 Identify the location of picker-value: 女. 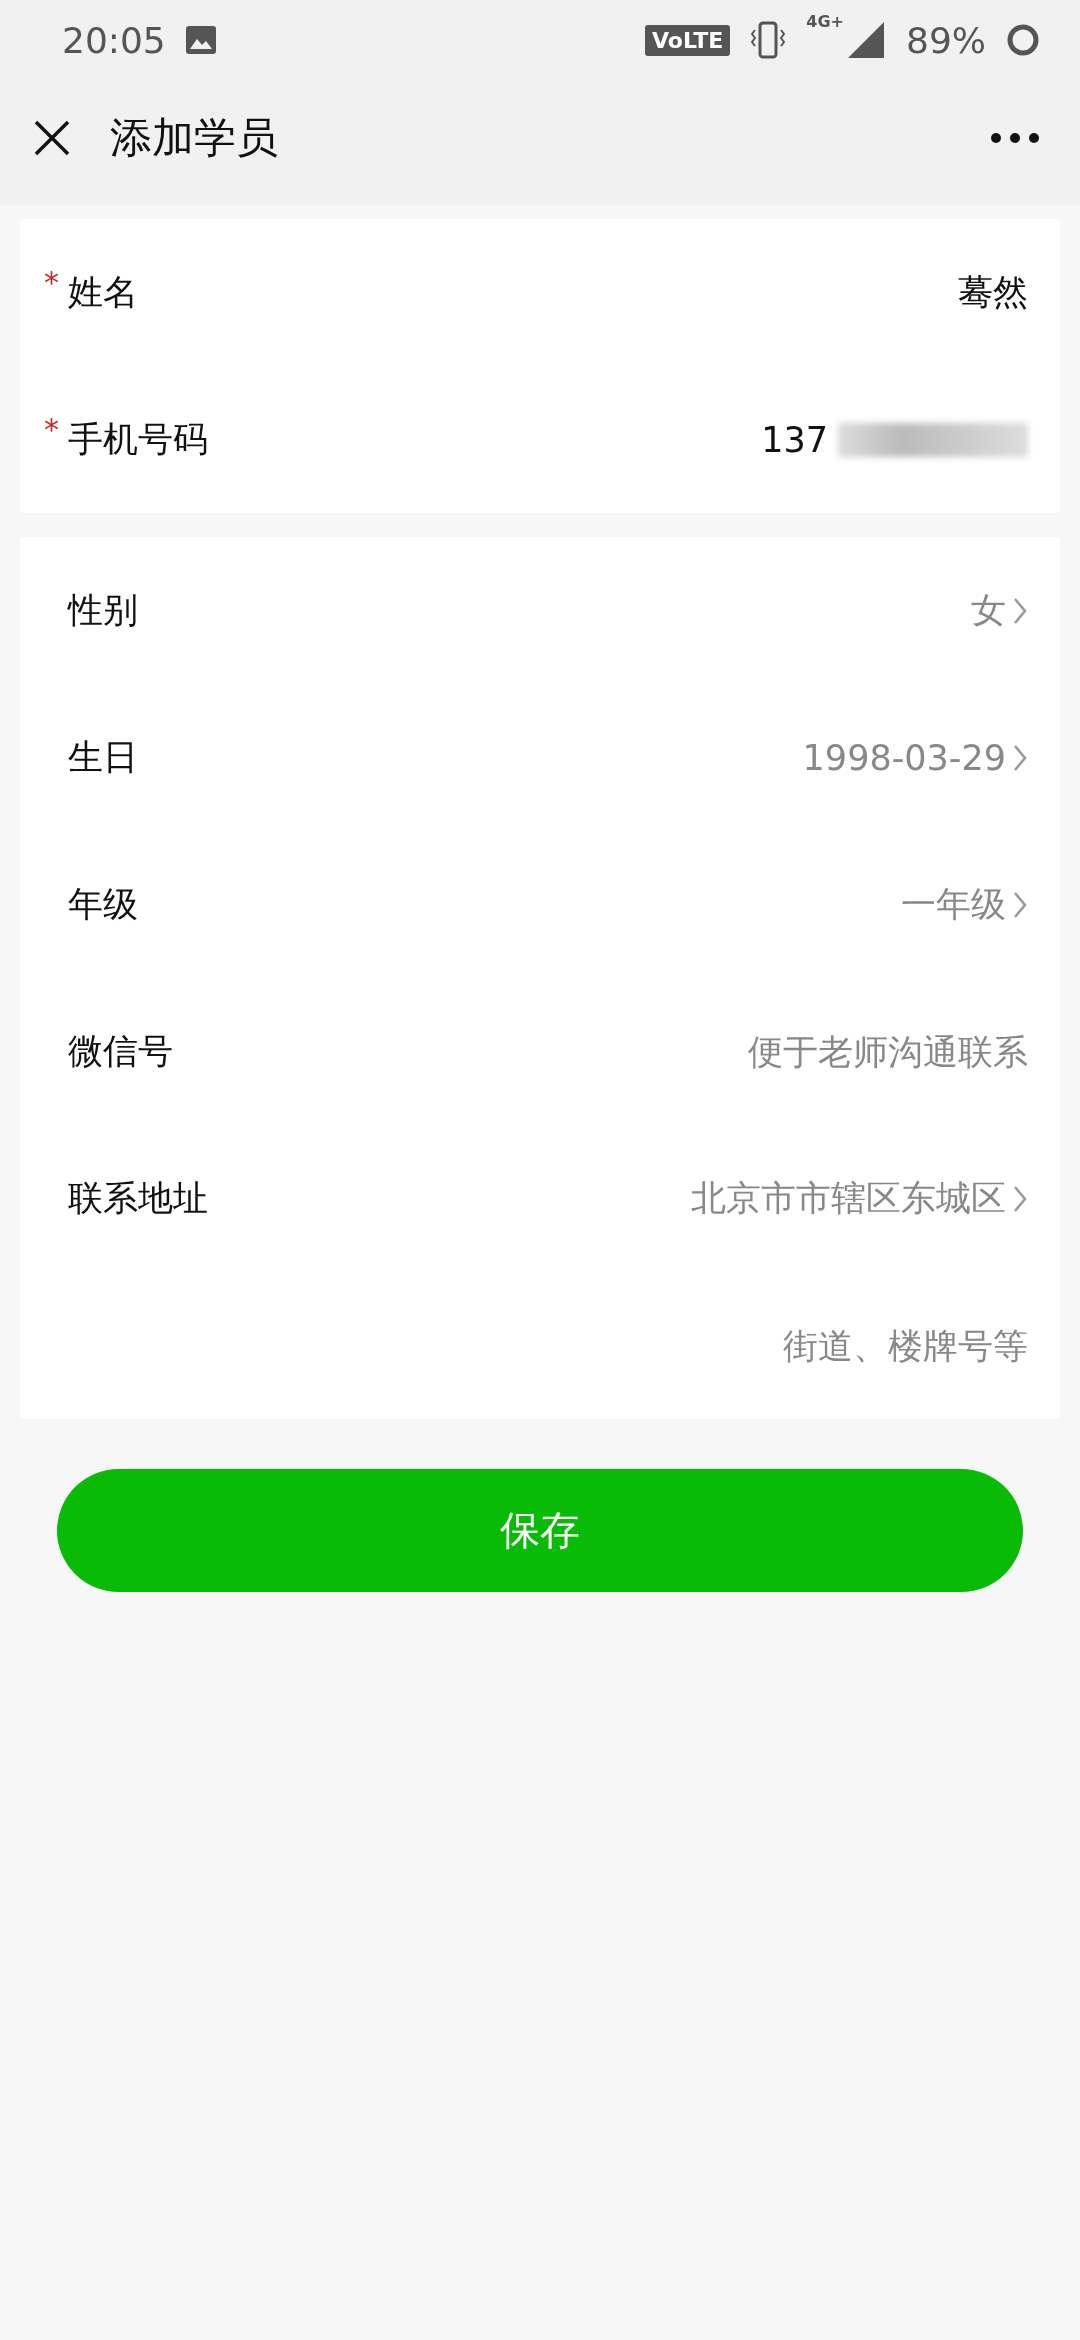
(988, 610).